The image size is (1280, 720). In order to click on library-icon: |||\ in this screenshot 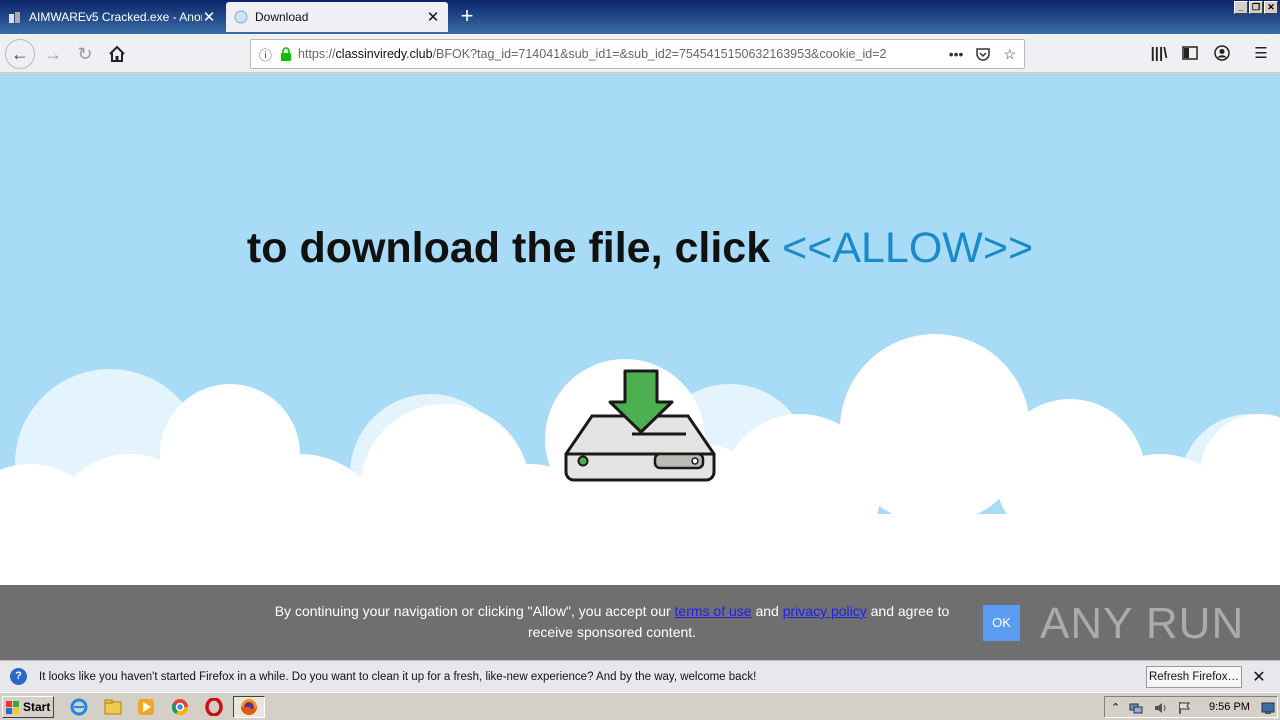, I will do `click(1159, 53)`.